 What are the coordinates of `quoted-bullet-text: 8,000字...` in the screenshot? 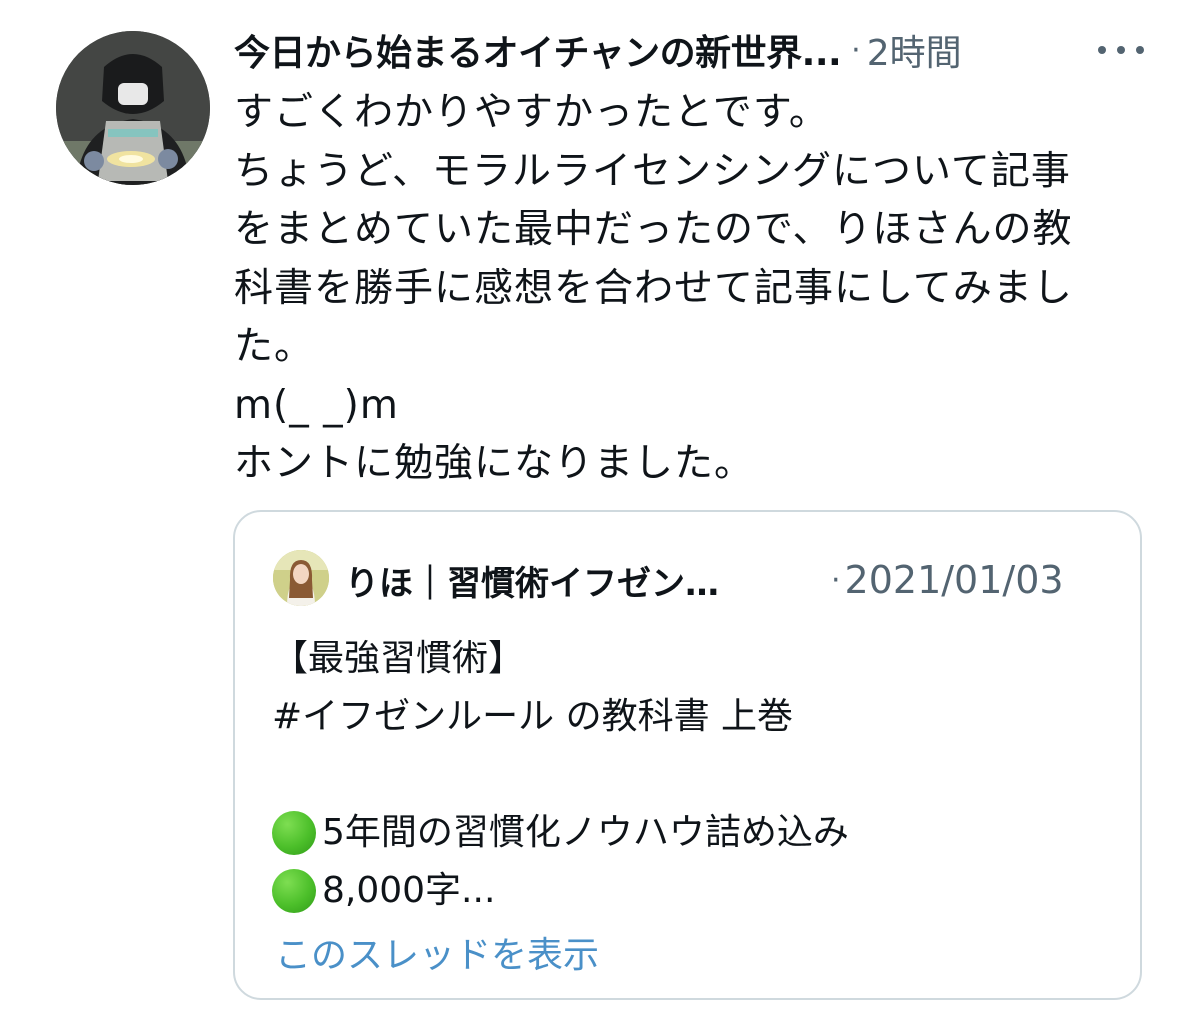 It's located at (409, 890).